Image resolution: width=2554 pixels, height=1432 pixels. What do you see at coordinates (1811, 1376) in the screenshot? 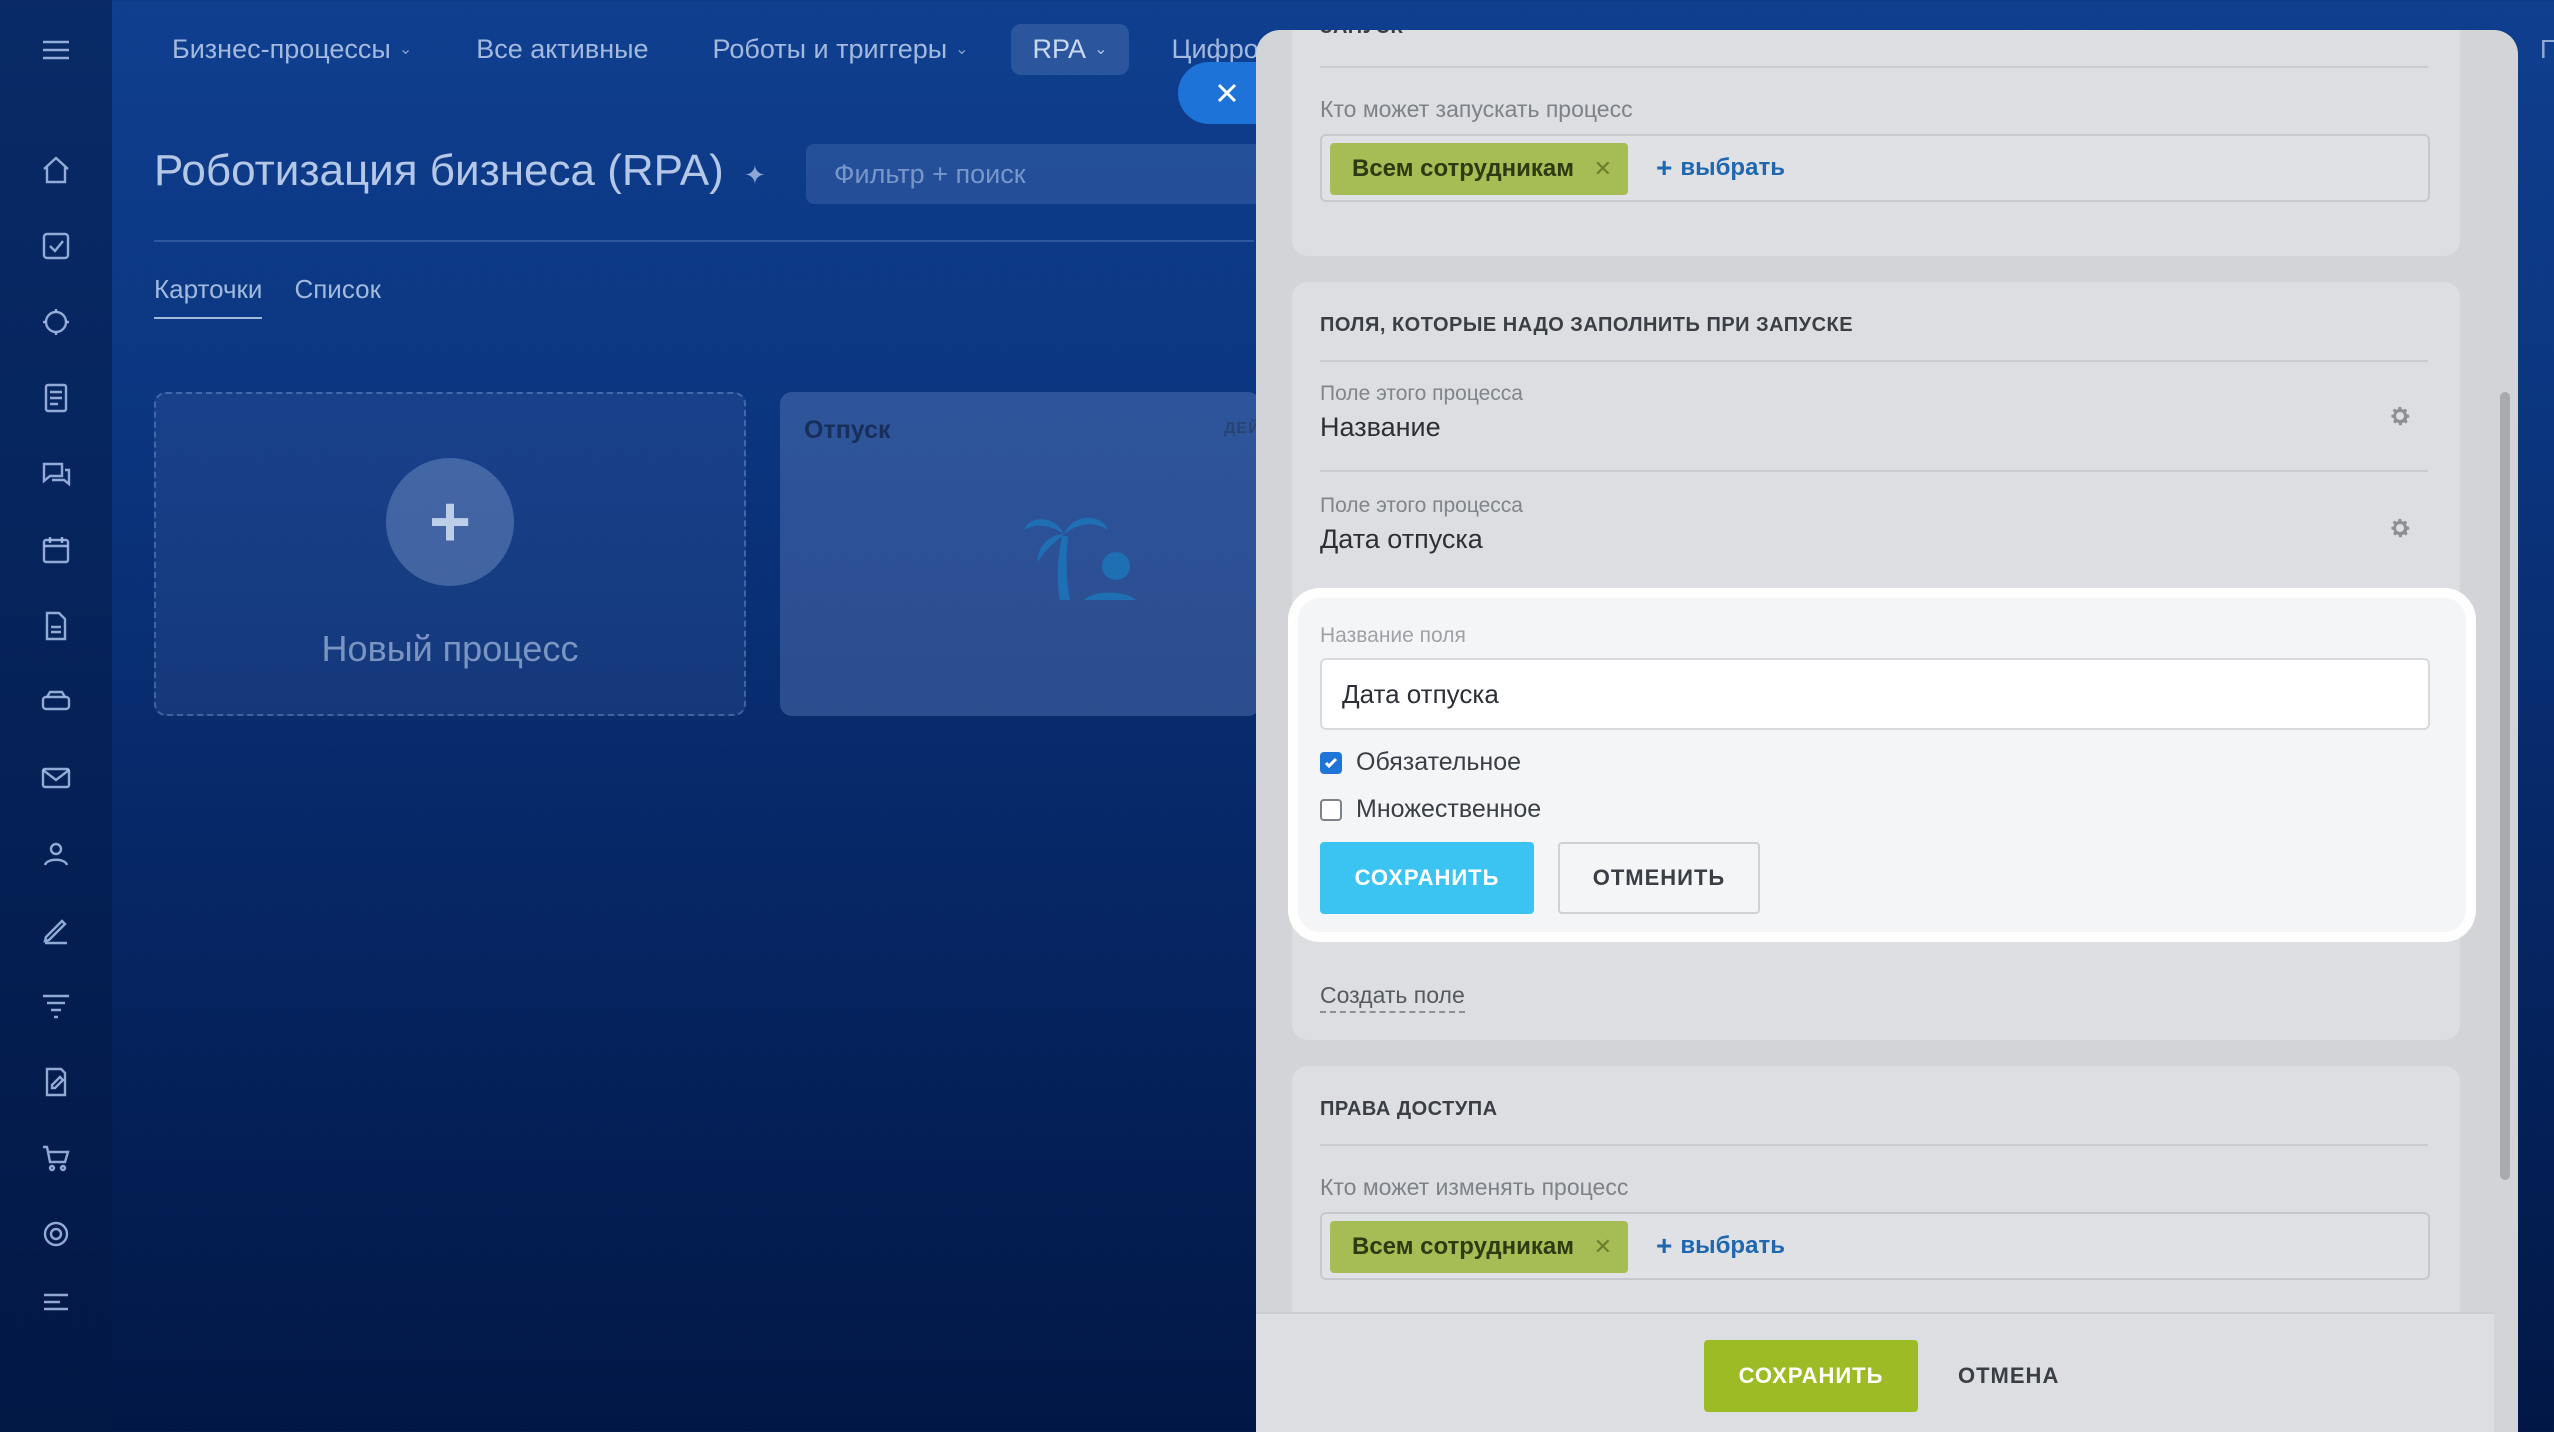
I see `save-button: СОХРАНИТЬ` at bounding box center [1811, 1376].